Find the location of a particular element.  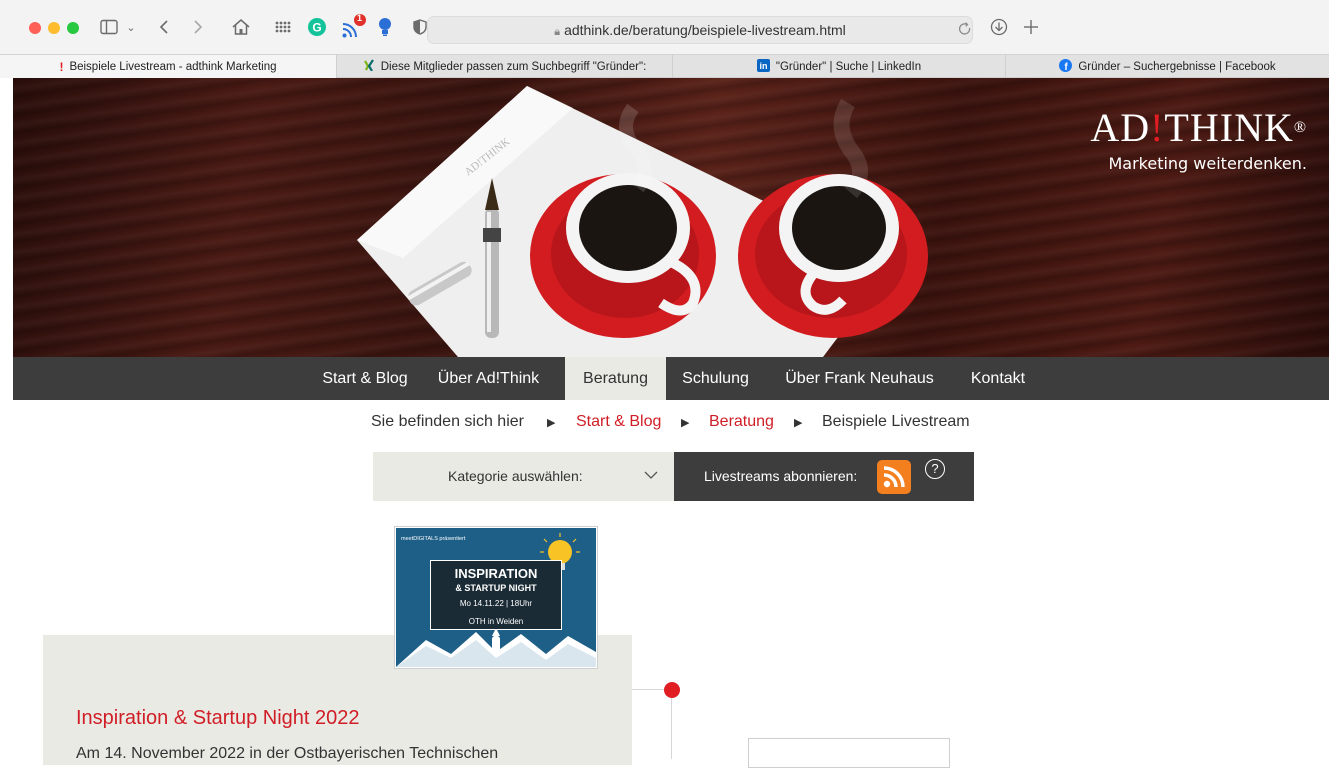

nav-item-kontakt: Kontakt is located at coordinates (998, 378).